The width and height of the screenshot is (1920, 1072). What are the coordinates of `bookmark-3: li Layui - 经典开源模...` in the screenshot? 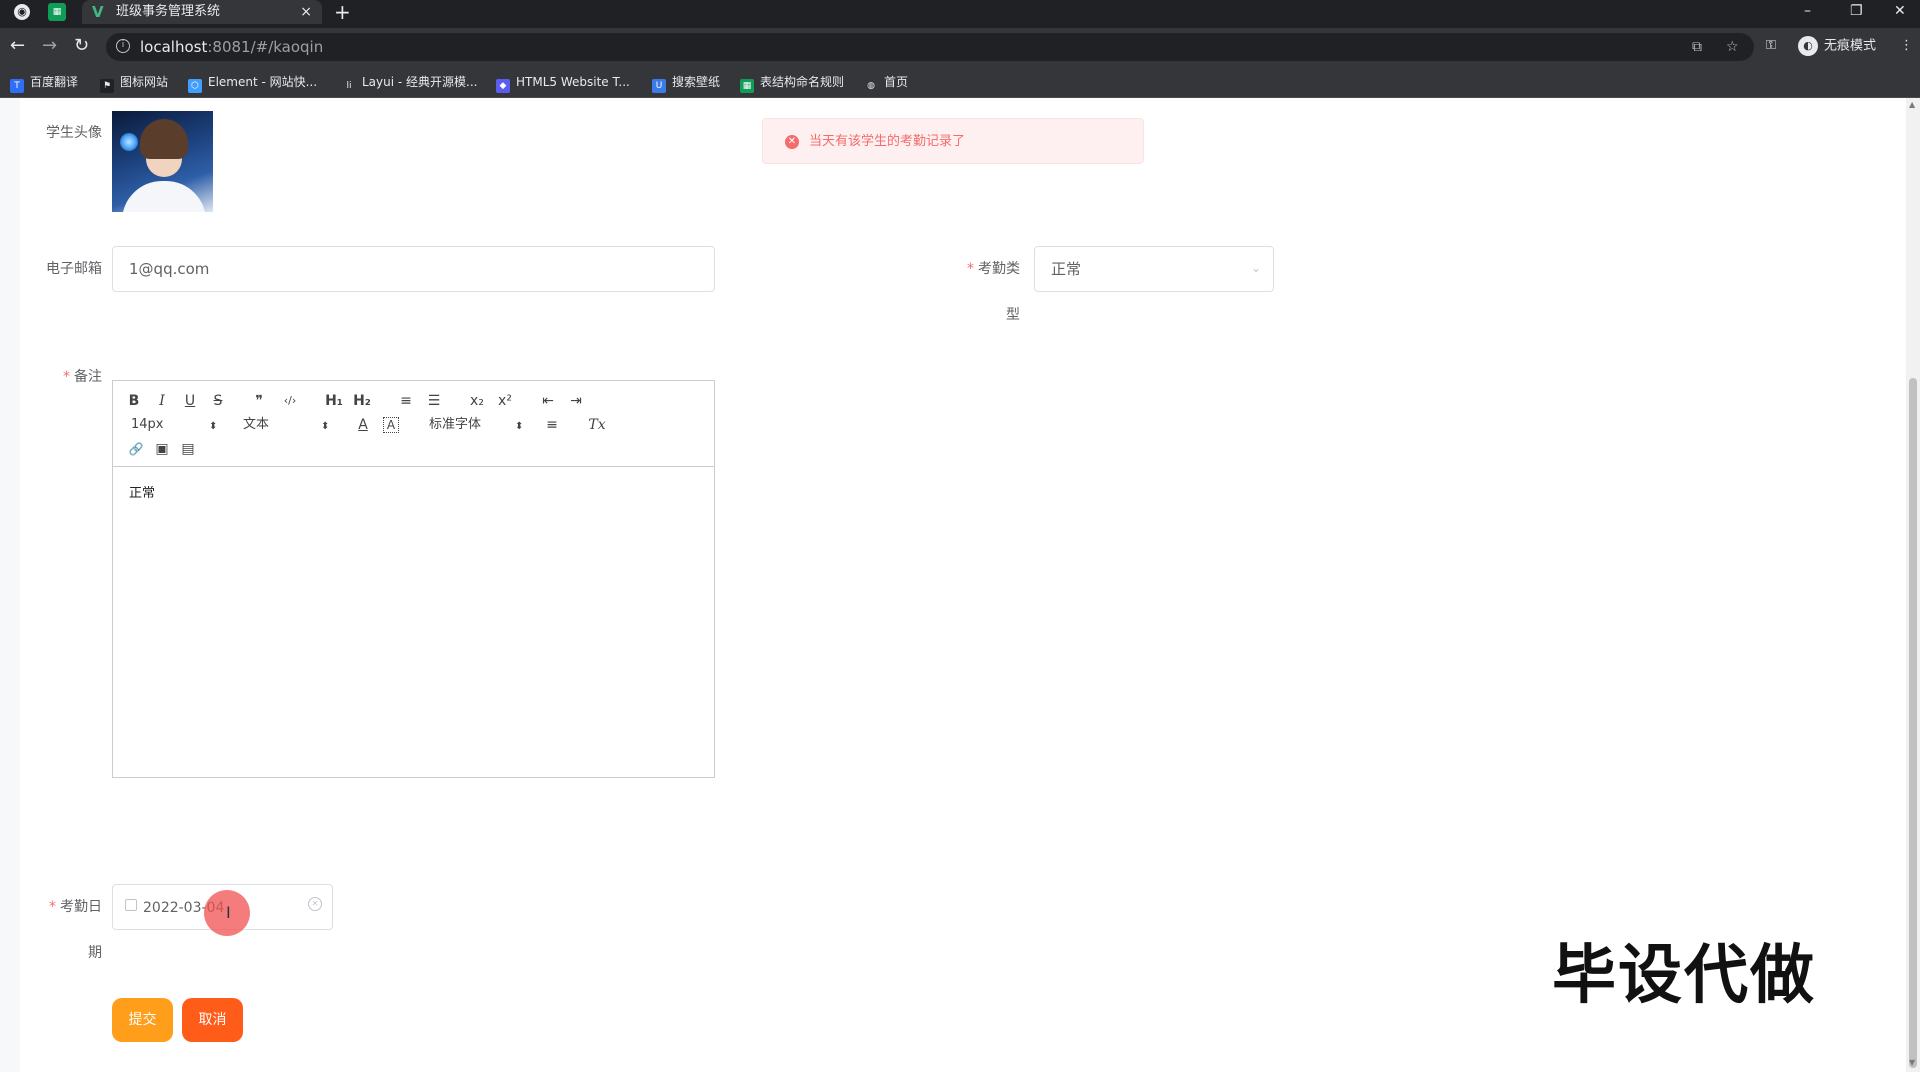 It's located at (409, 83).